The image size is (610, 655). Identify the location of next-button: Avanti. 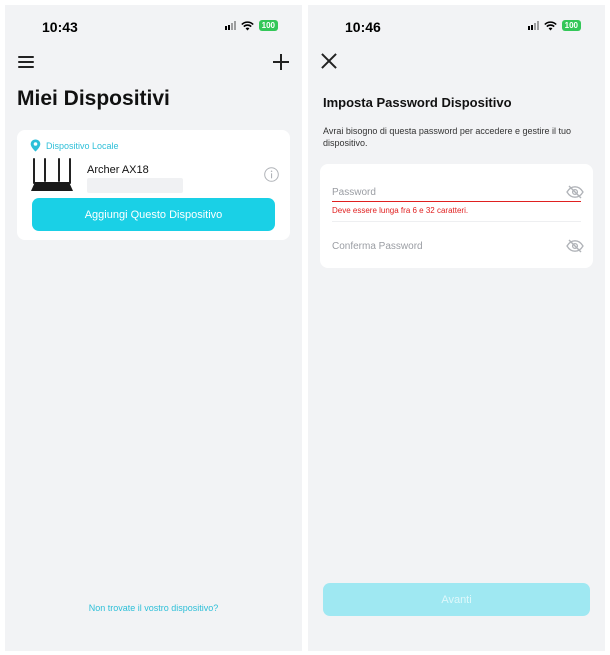
(456, 599).